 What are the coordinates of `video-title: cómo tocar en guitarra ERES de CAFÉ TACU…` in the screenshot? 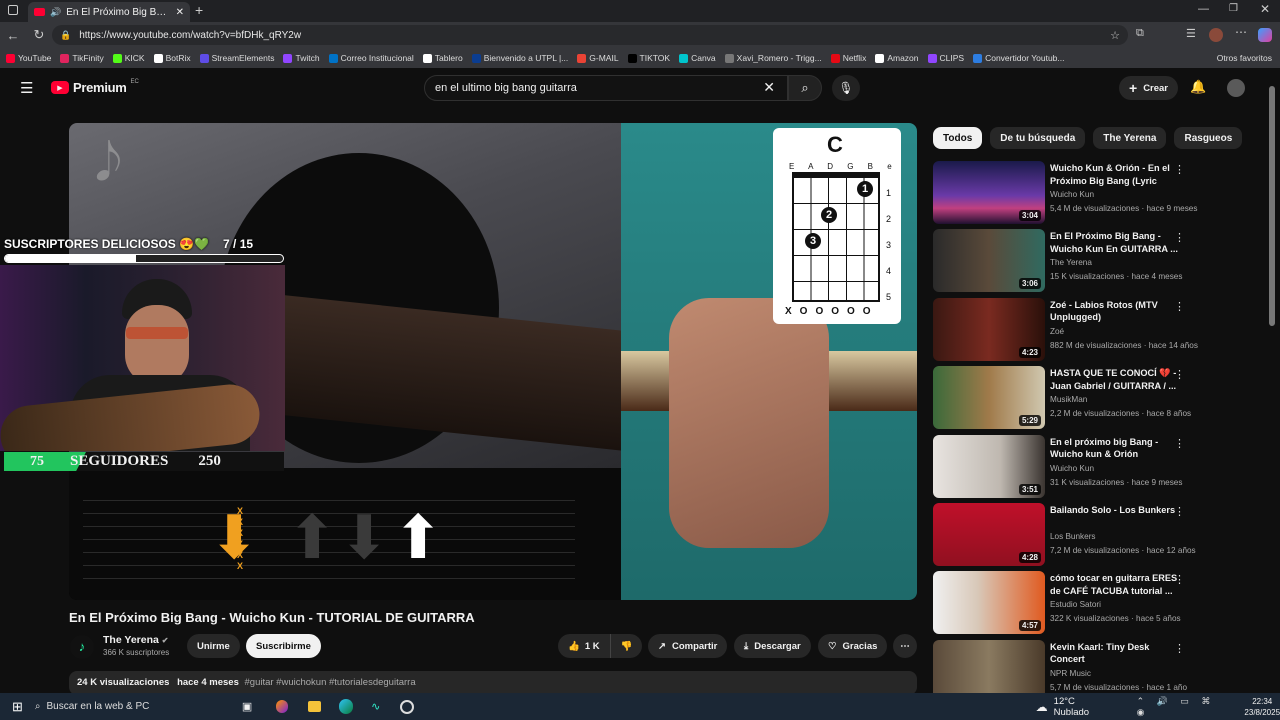 It's located at (1115, 584).